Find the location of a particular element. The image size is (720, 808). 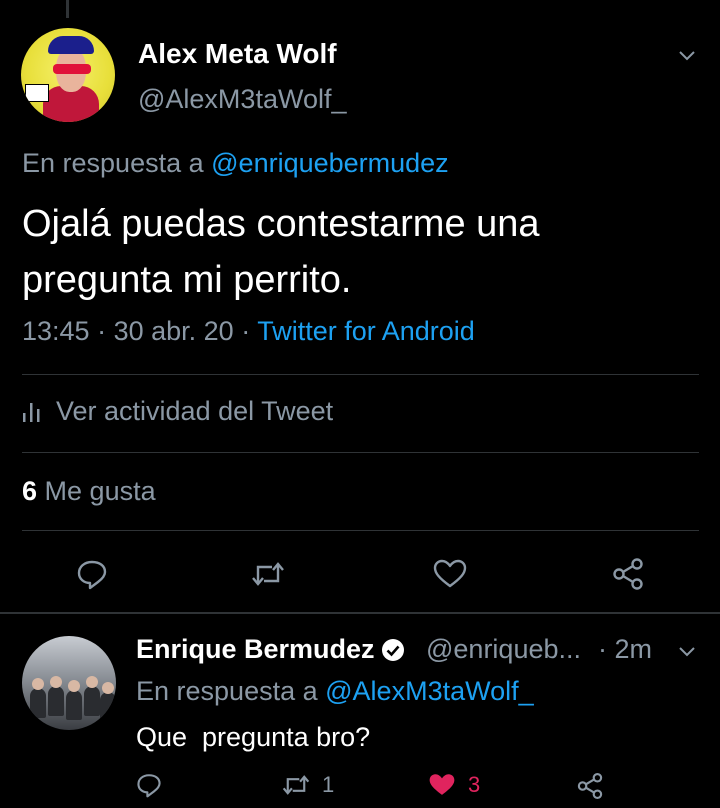

likes-stat: 6 Me gusta is located at coordinates (89, 491).